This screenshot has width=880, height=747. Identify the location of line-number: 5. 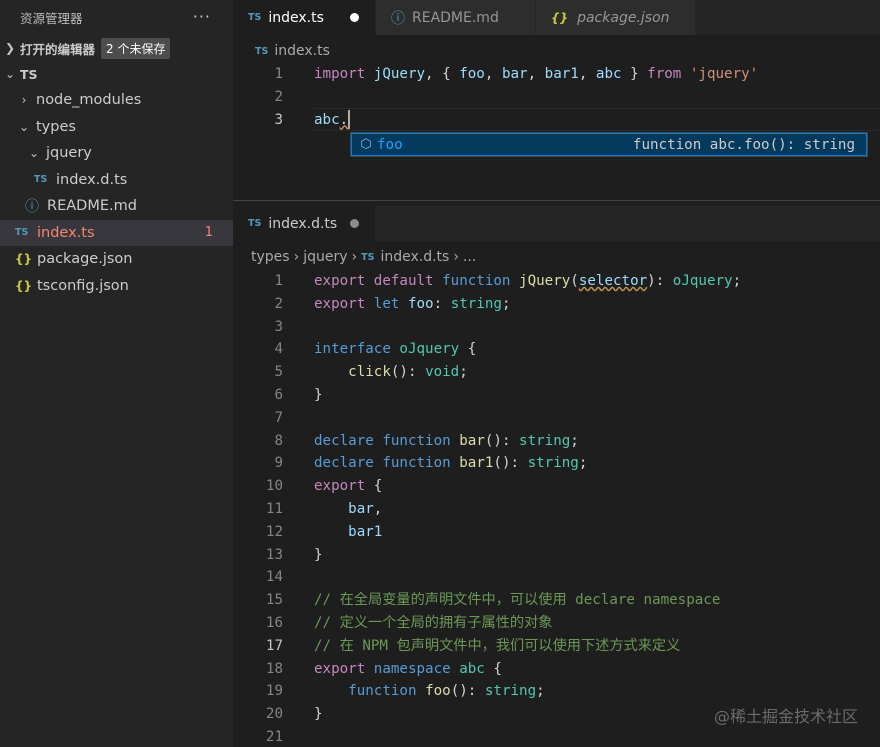
(278, 372).